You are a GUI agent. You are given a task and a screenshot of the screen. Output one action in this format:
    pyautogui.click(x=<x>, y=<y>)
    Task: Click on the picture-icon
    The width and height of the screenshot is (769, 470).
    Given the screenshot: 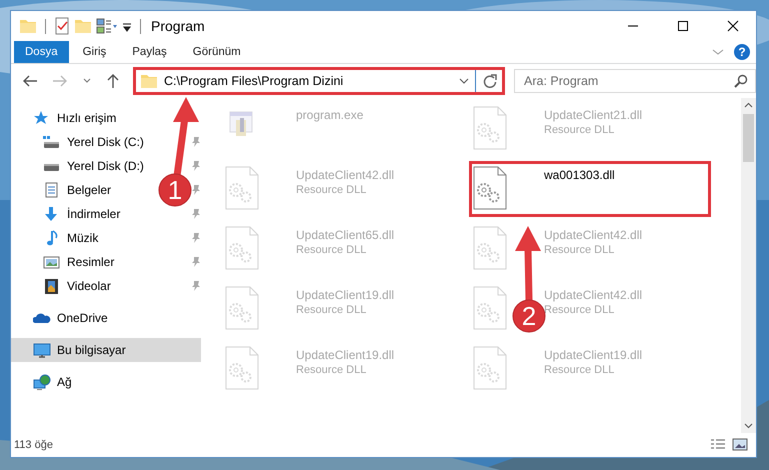 What is the action you would take?
    pyautogui.click(x=52, y=262)
    